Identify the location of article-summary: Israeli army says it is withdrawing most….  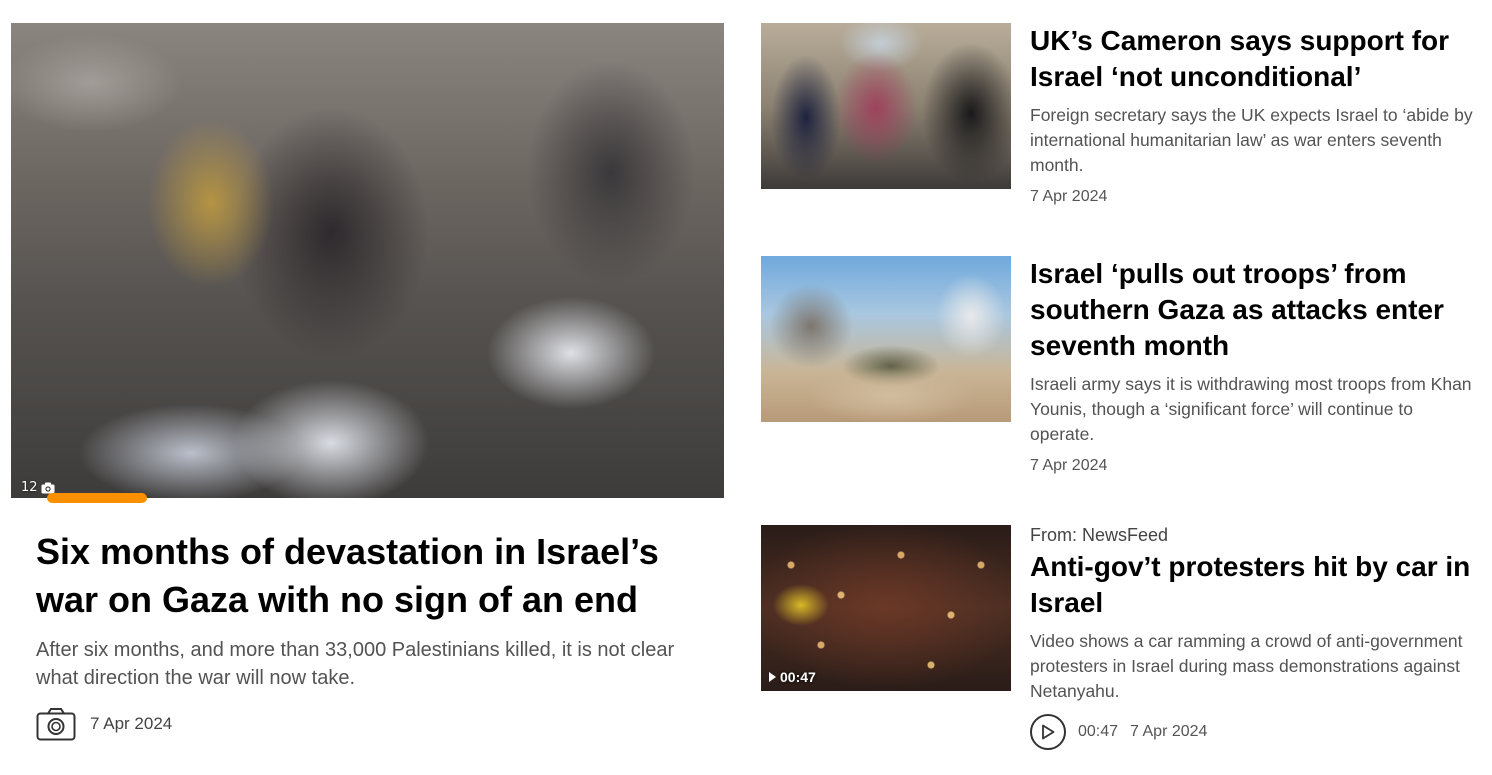
(1251, 409).